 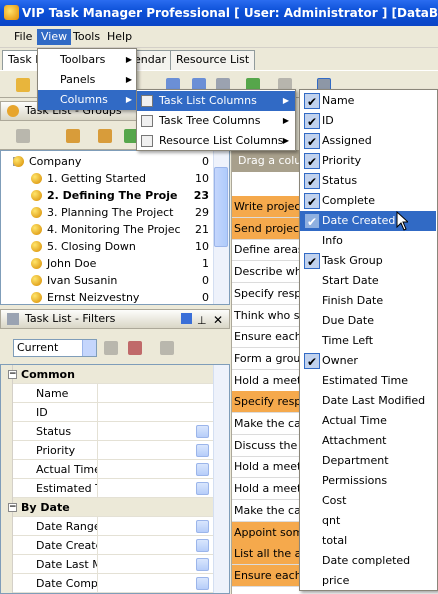 I want to click on tree-item: 3. Planning The Project 29, so click(x=107, y=212).